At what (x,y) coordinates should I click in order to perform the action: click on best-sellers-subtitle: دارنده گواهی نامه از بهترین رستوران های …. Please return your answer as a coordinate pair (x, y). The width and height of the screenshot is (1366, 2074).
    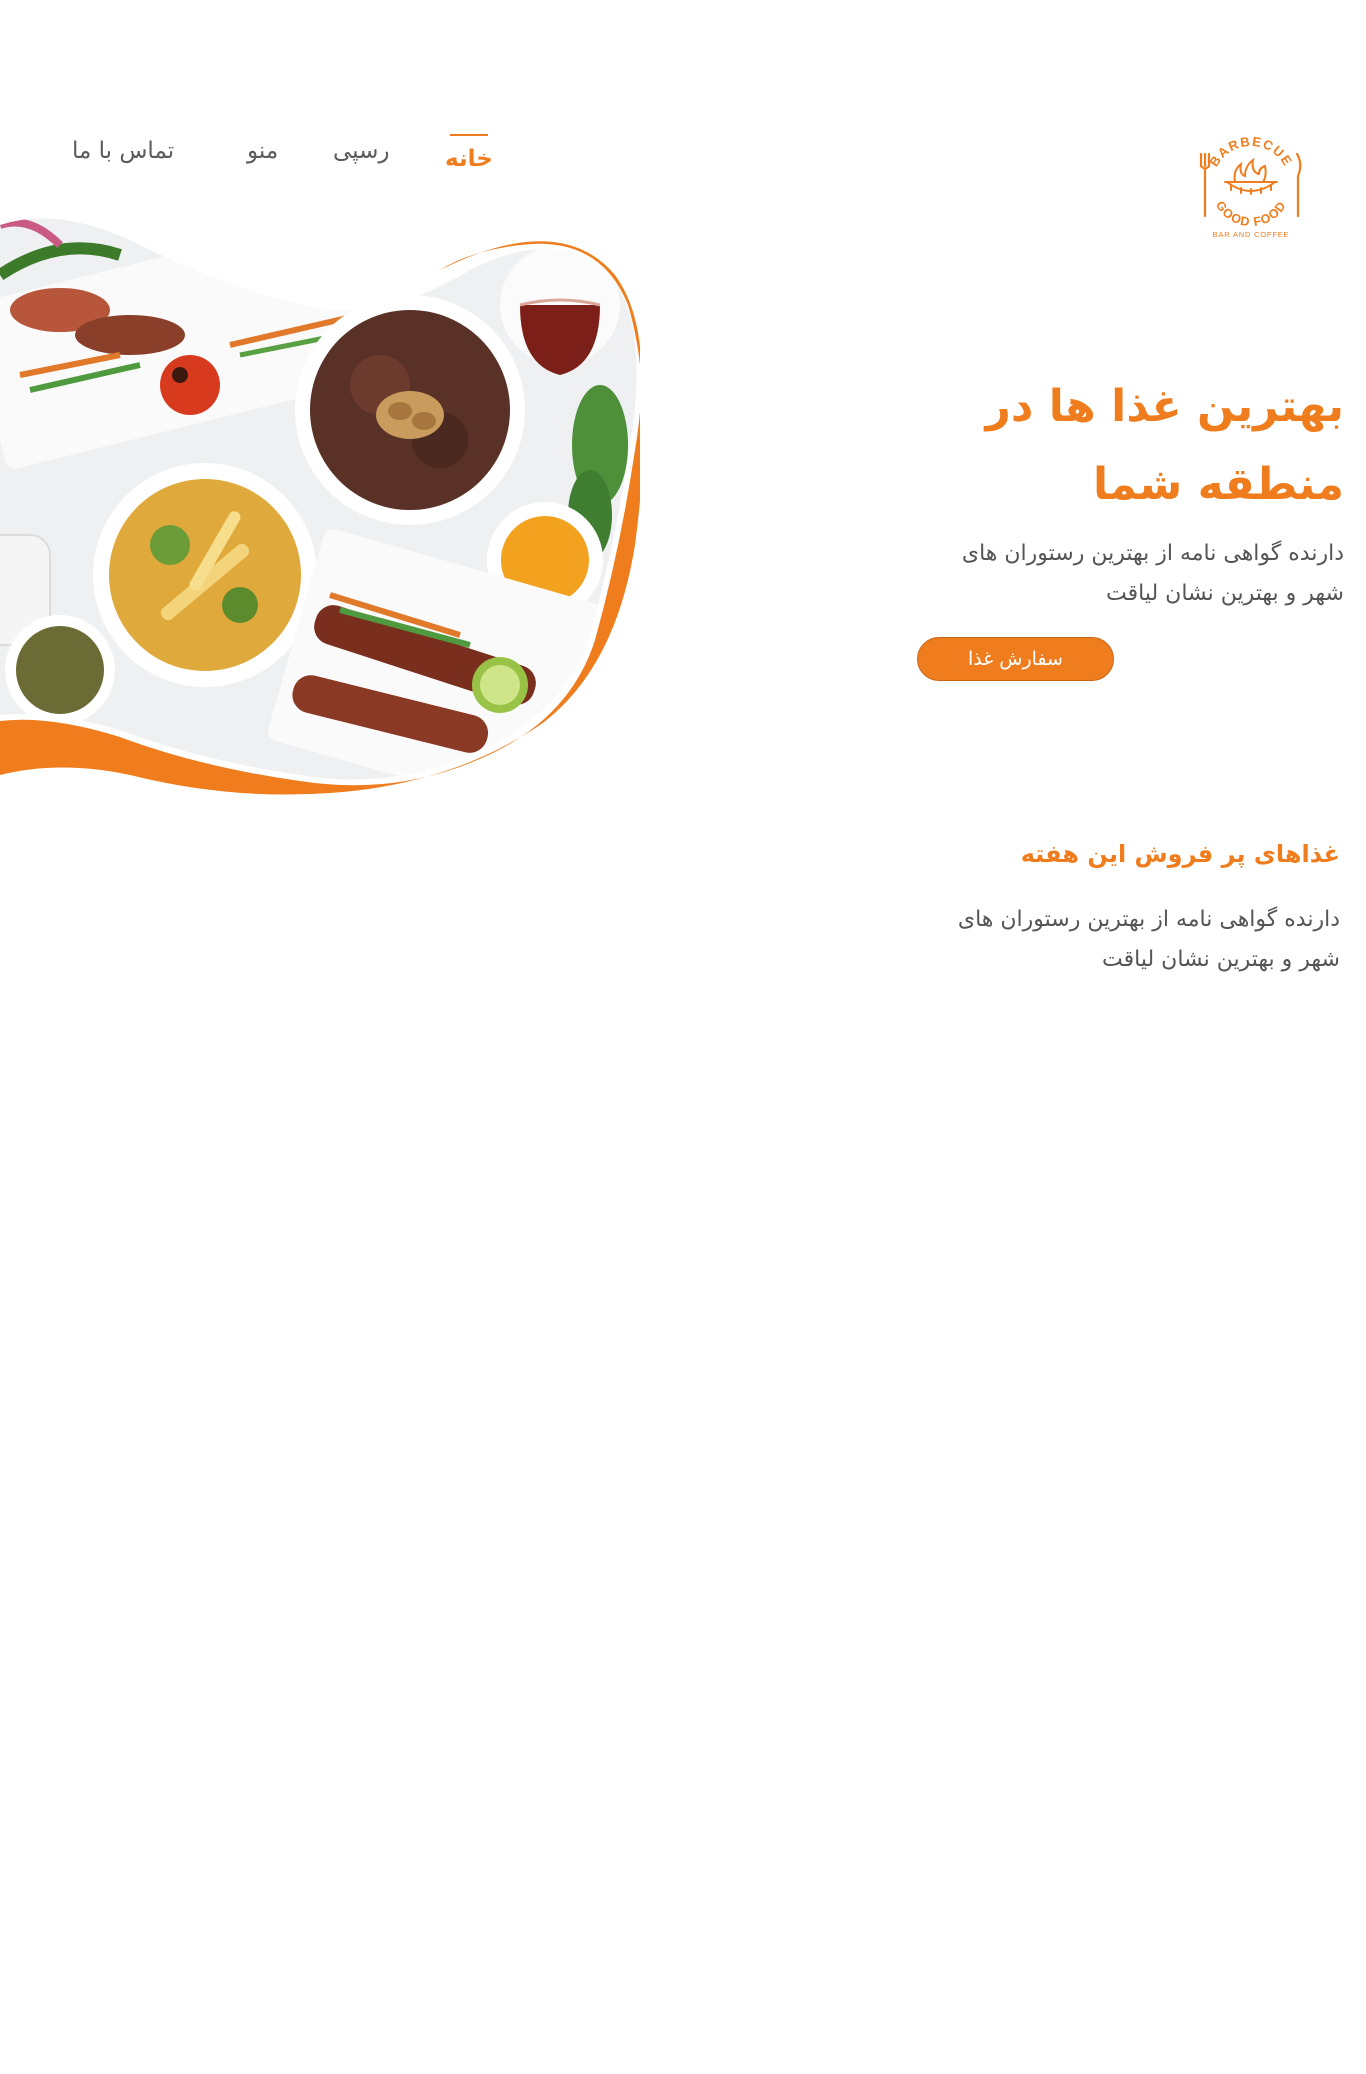
    Looking at the image, I should click on (1120, 940).